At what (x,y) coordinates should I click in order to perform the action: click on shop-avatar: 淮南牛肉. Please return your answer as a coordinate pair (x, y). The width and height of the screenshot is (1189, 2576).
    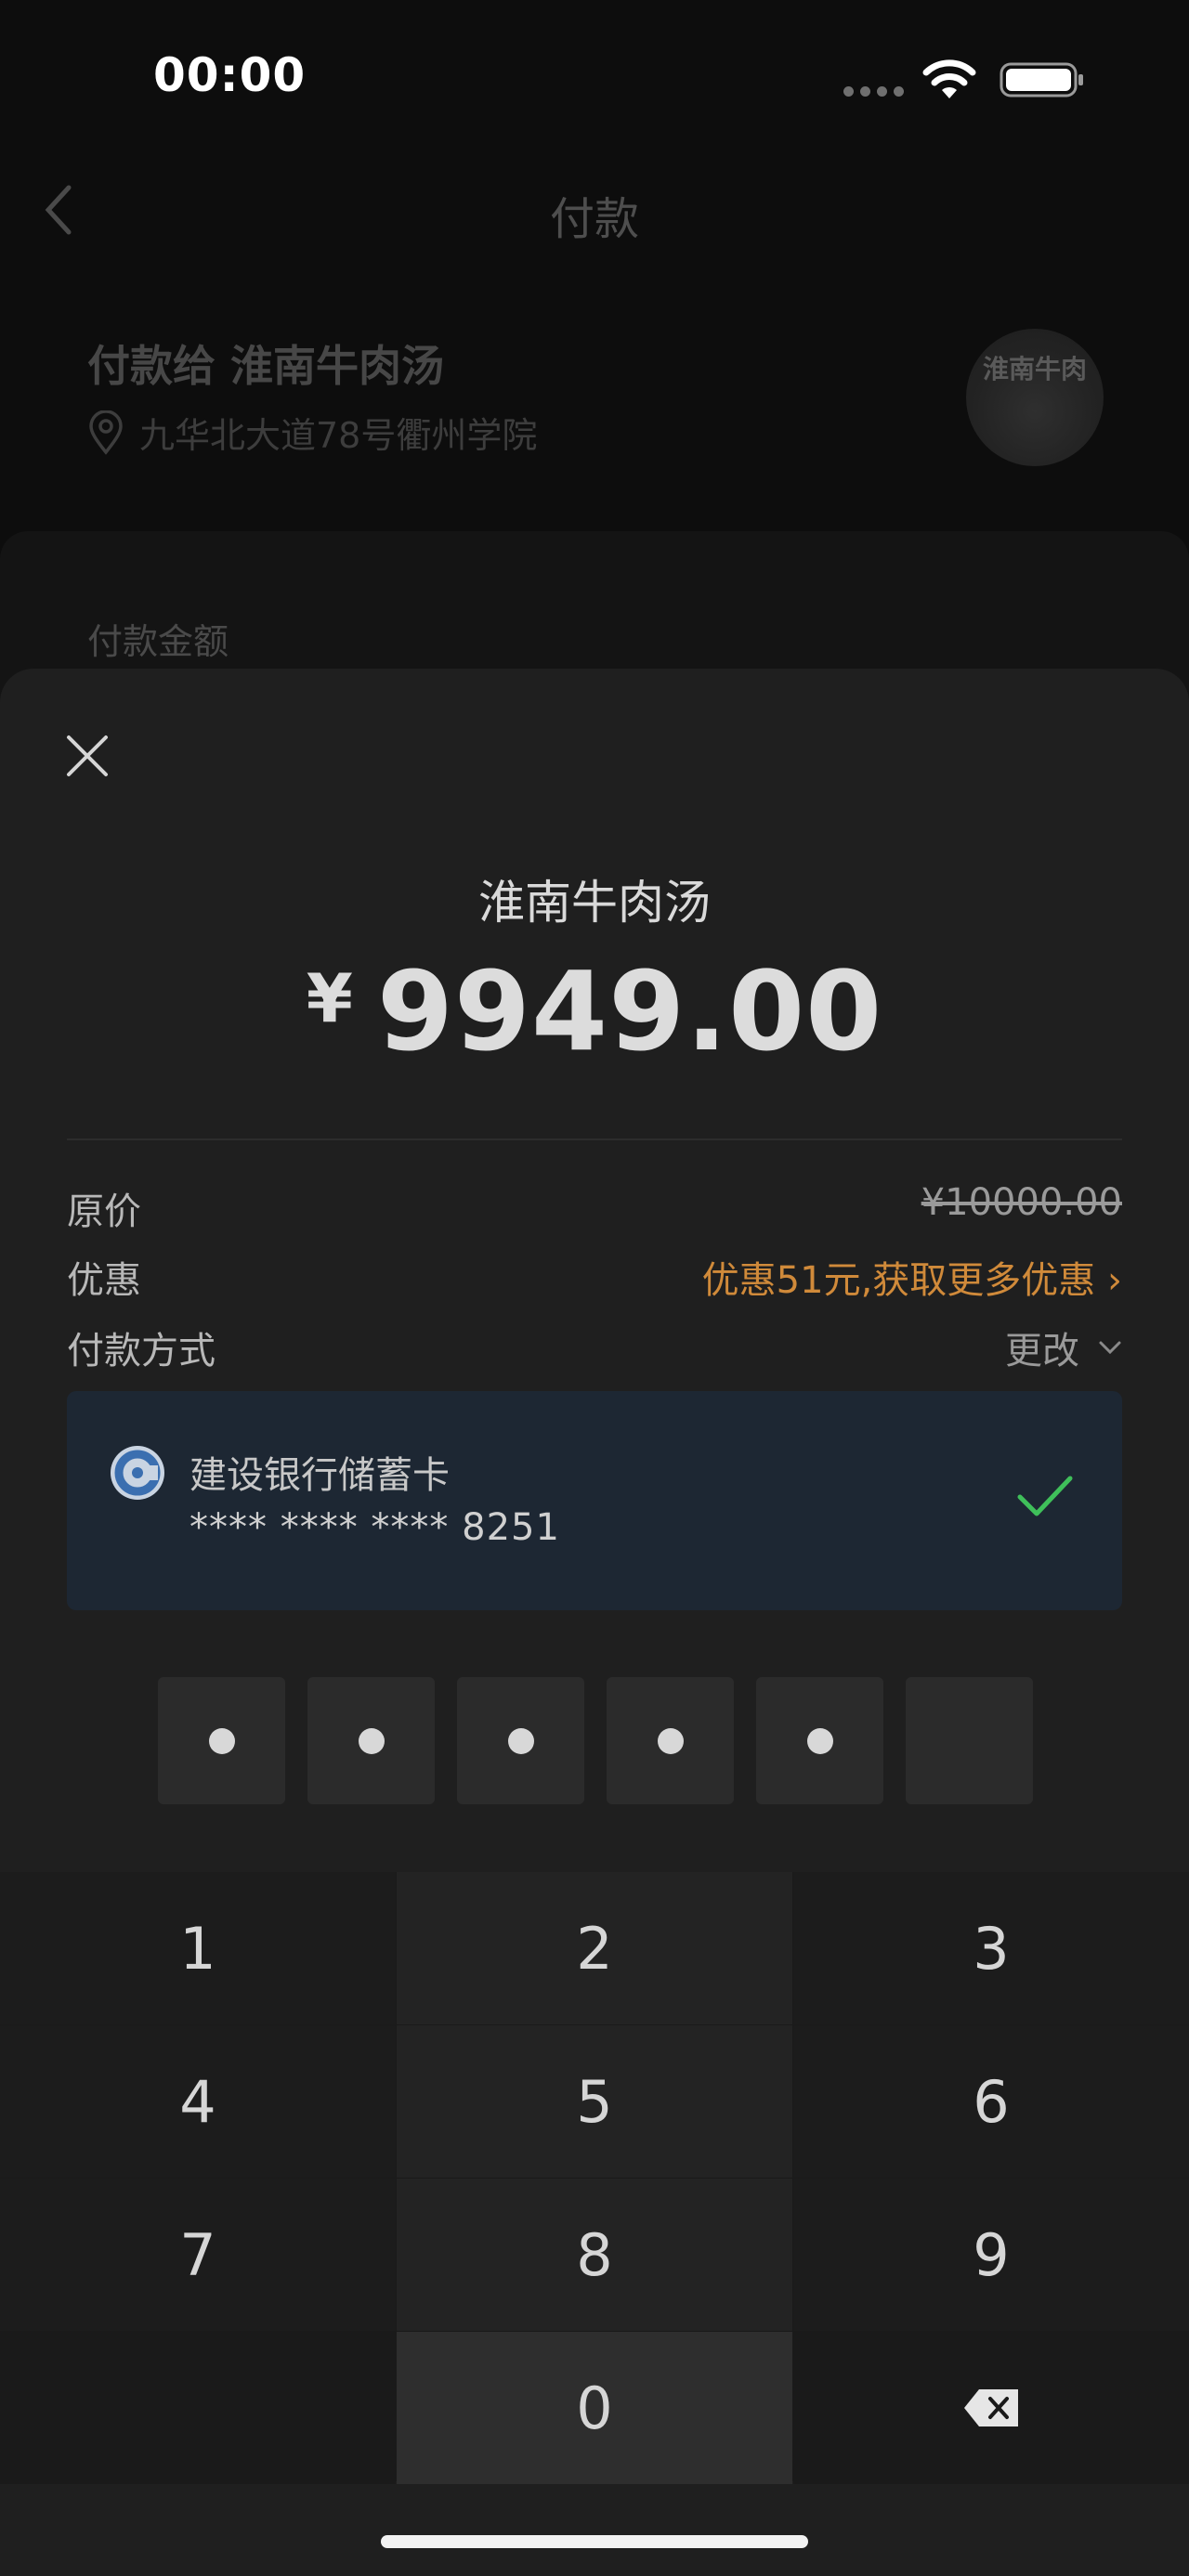
    Looking at the image, I should click on (1035, 398).